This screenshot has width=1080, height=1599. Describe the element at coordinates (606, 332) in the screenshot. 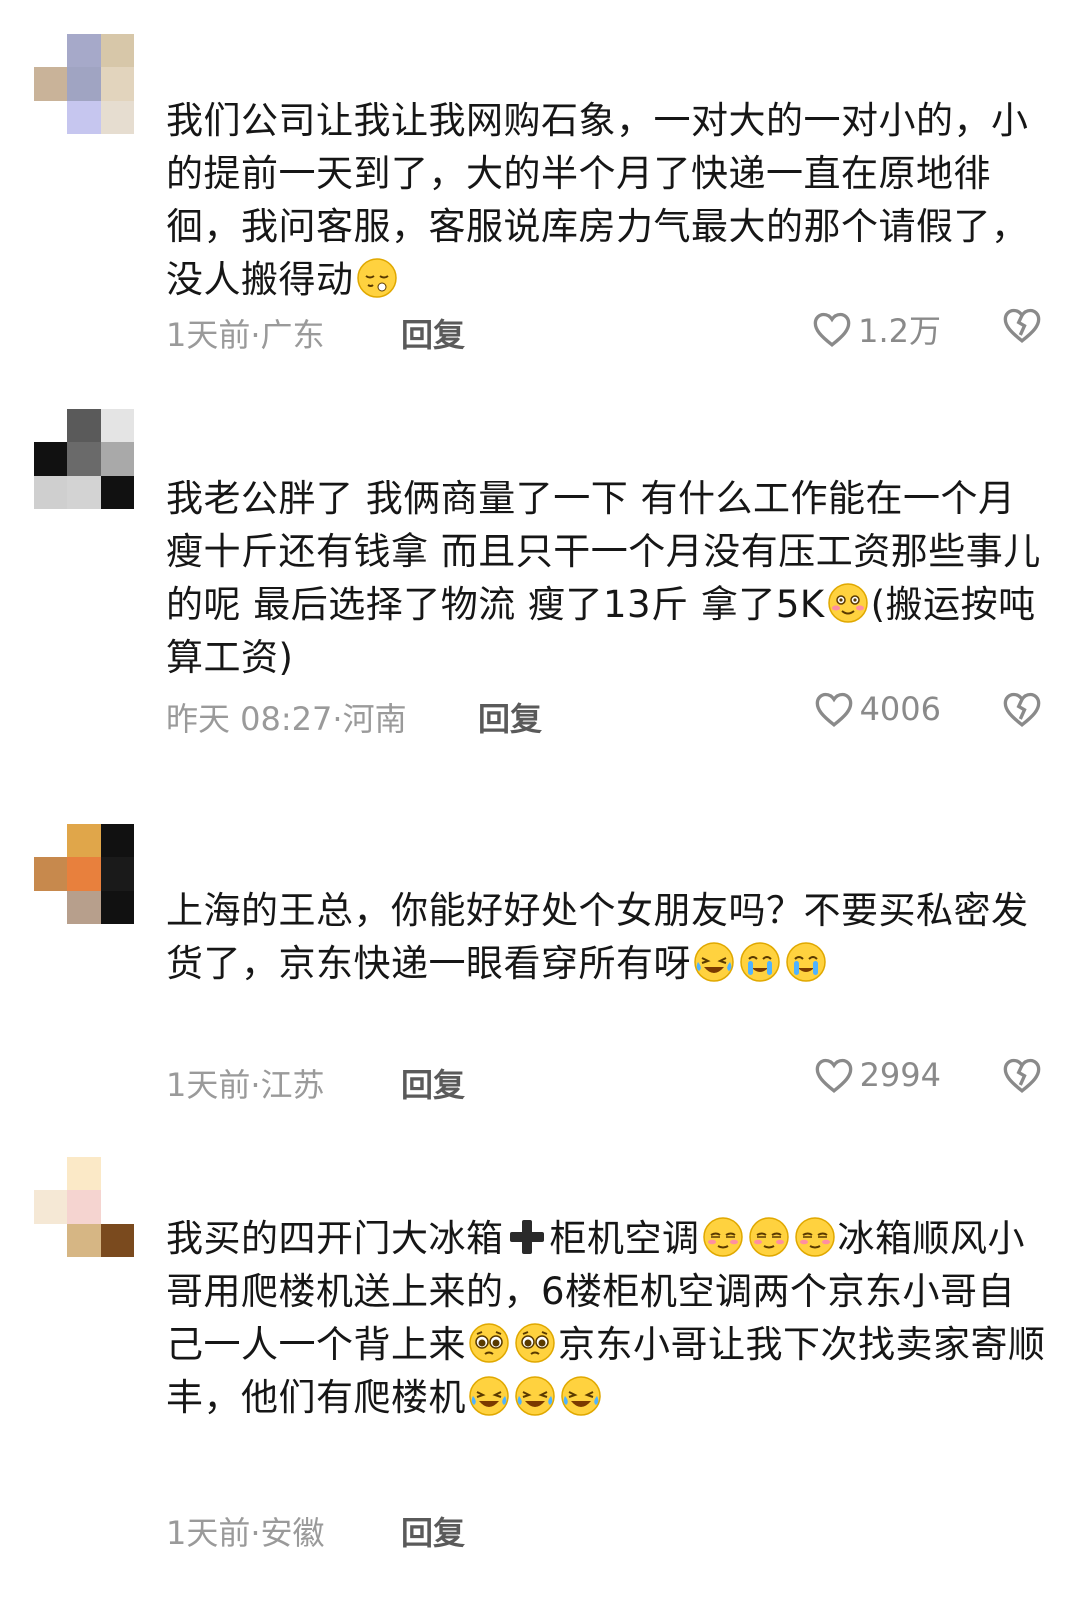

I see `comment-meta: 1天前·广东 回复 1.2万` at that location.